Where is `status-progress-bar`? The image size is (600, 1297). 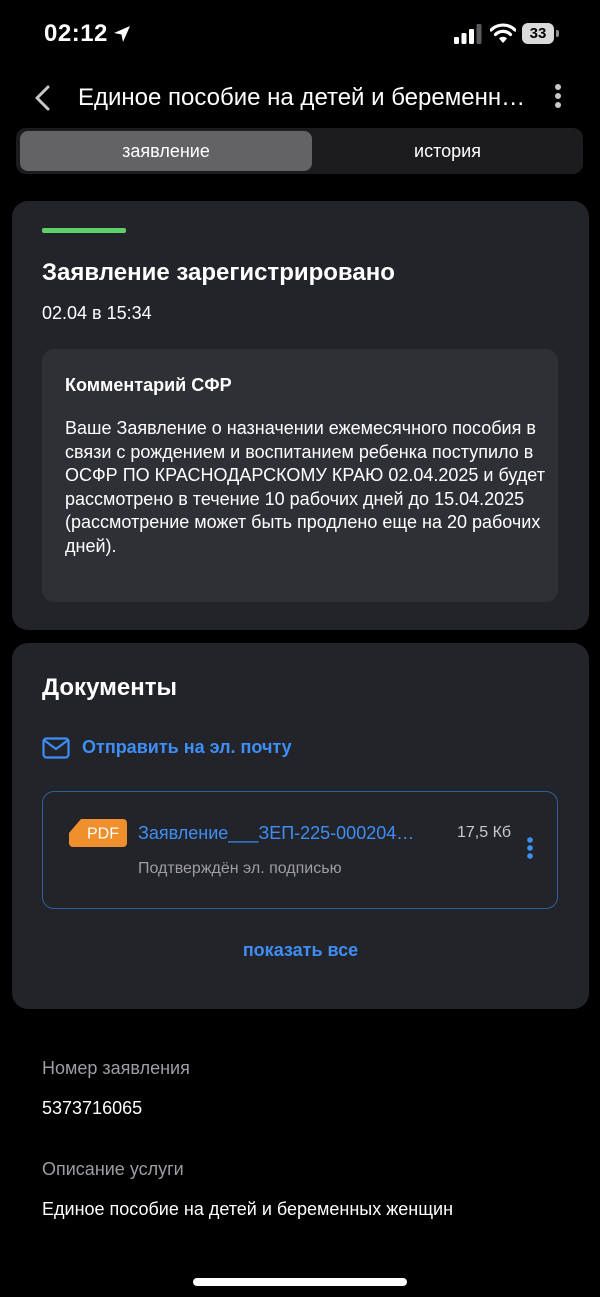
status-progress-bar is located at coordinates (84, 230).